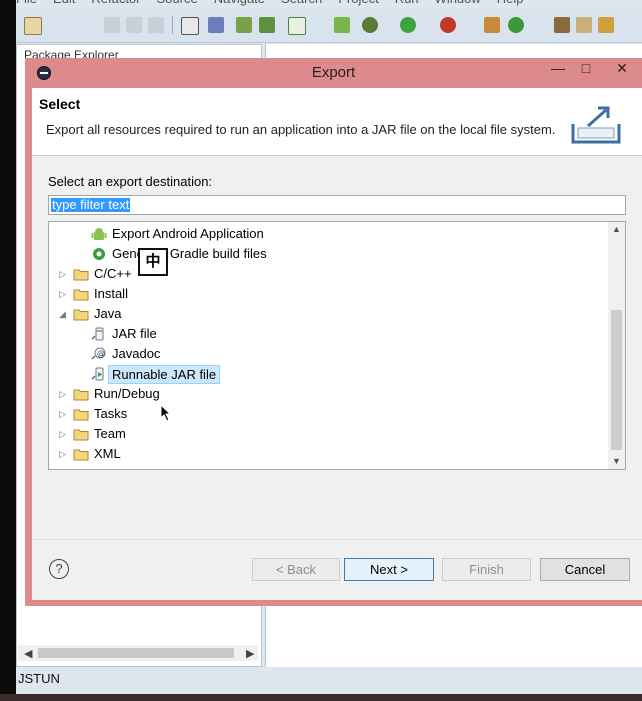 Image resolution: width=642 pixels, height=701 pixels. What do you see at coordinates (337, 539) in the screenshot?
I see `footer-separator` at bounding box center [337, 539].